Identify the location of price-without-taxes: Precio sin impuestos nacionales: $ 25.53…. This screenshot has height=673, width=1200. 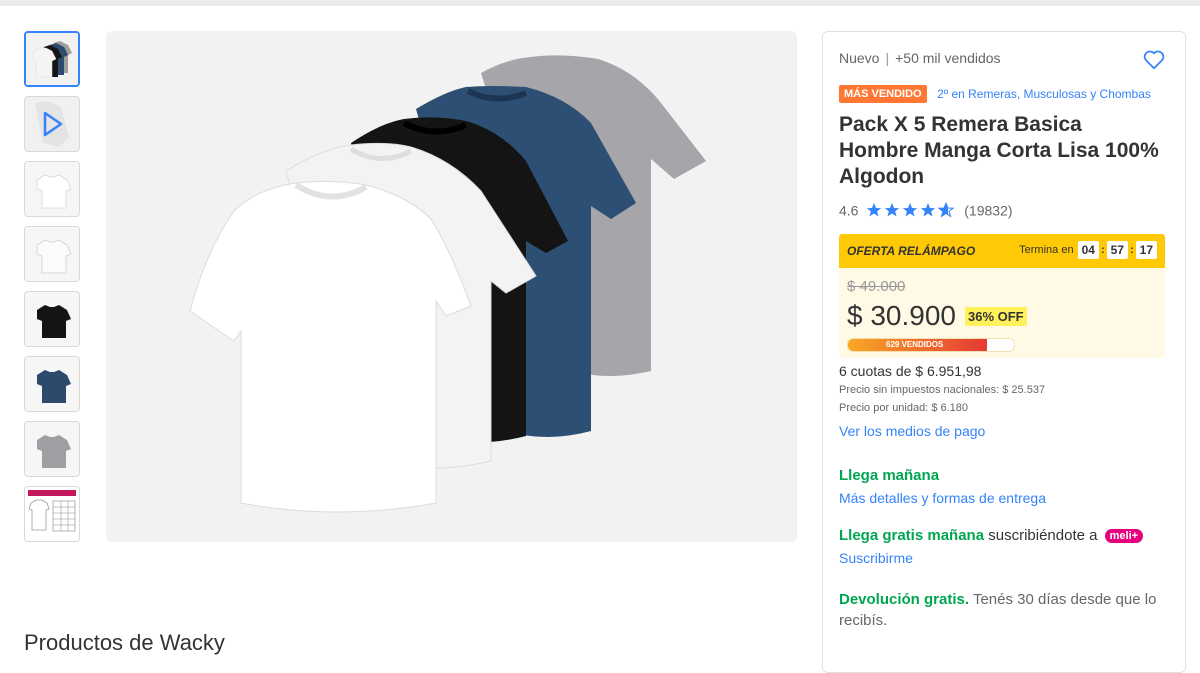
(942, 390).